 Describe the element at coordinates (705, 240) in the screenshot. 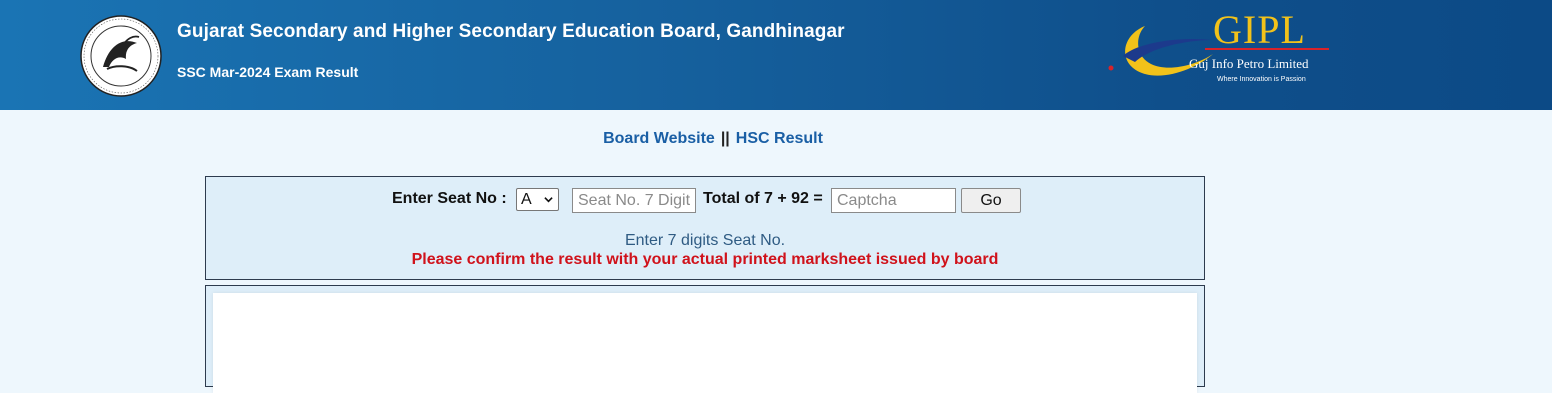

I see `seat-hint: Enter 7 digits Seat No.` at that location.